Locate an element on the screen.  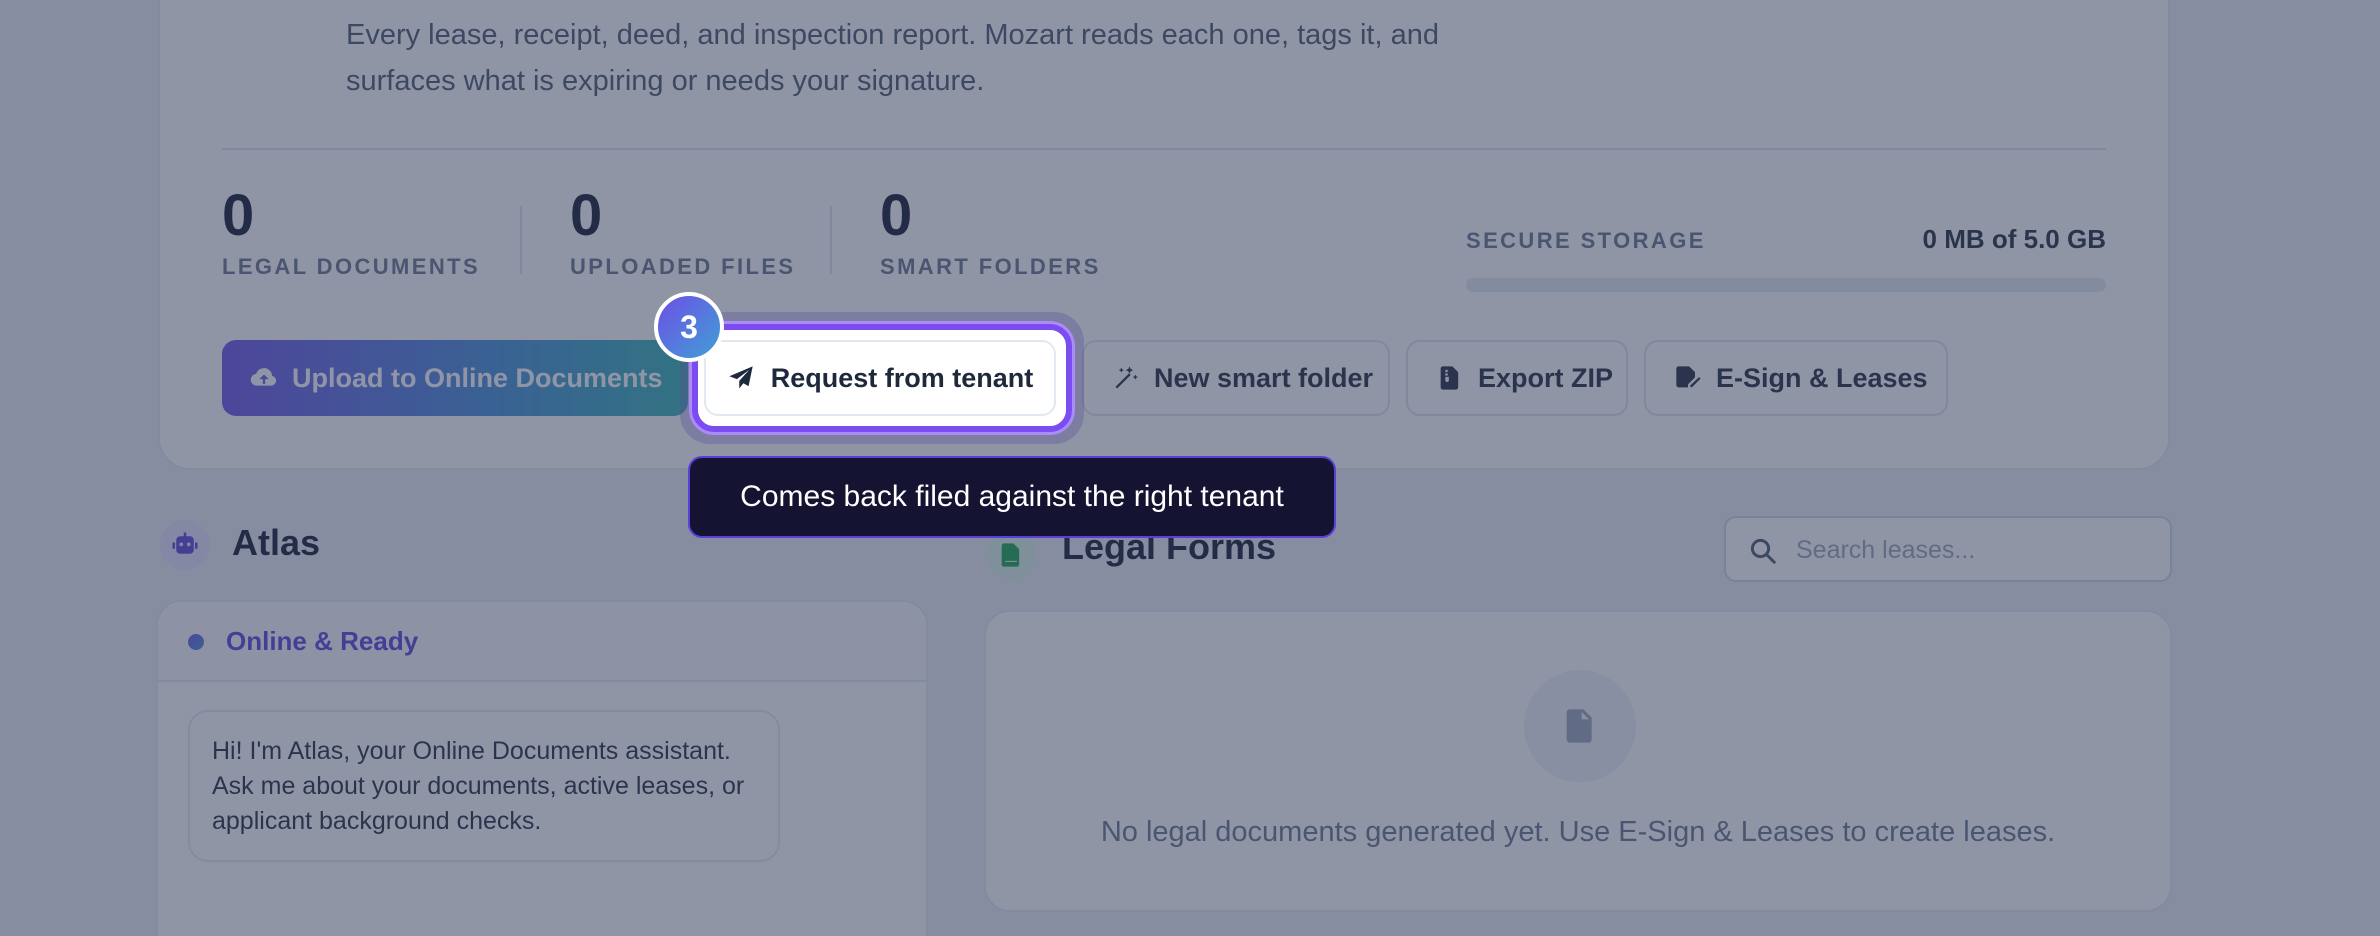
magic-wand-icon is located at coordinates (1126, 377).